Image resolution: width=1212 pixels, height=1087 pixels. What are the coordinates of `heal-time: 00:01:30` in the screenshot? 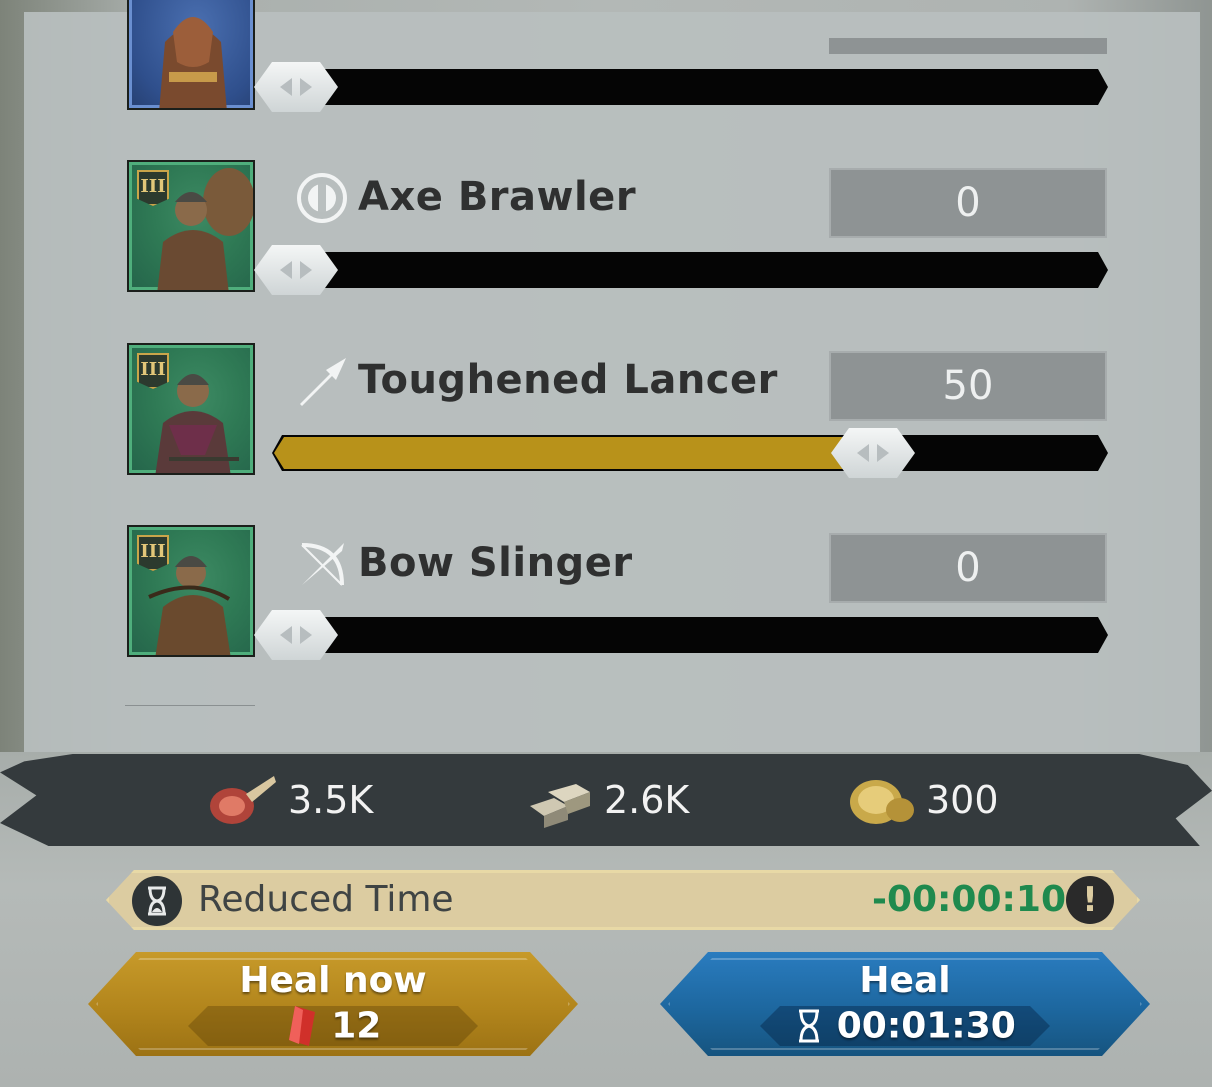 It's located at (905, 1025).